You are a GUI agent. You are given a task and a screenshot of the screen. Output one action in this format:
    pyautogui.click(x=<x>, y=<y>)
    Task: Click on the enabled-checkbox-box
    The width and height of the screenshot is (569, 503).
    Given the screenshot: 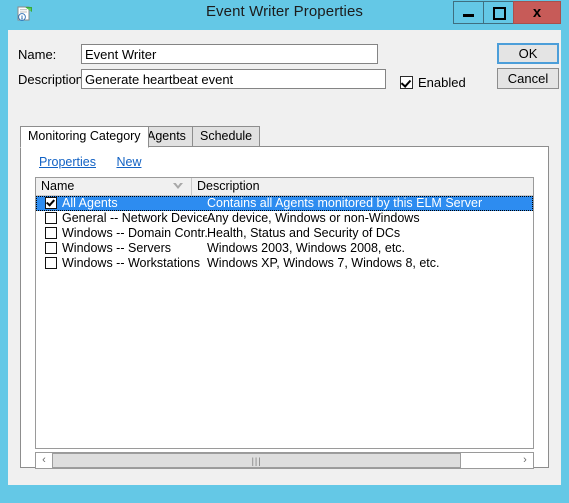 What is the action you would take?
    pyautogui.click(x=406, y=82)
    